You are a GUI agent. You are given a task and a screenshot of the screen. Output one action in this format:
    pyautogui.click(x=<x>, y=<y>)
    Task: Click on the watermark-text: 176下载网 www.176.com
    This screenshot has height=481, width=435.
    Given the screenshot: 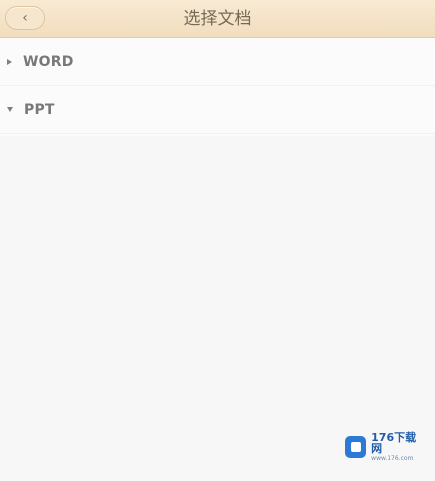 What is the action you would take?
    pyautogui.click(x=398, y=447)
    